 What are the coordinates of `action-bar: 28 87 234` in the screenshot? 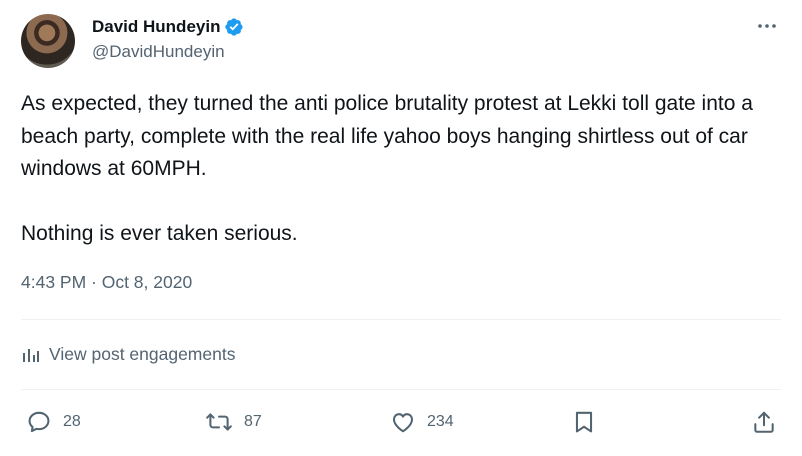 It's located at (401, 422).